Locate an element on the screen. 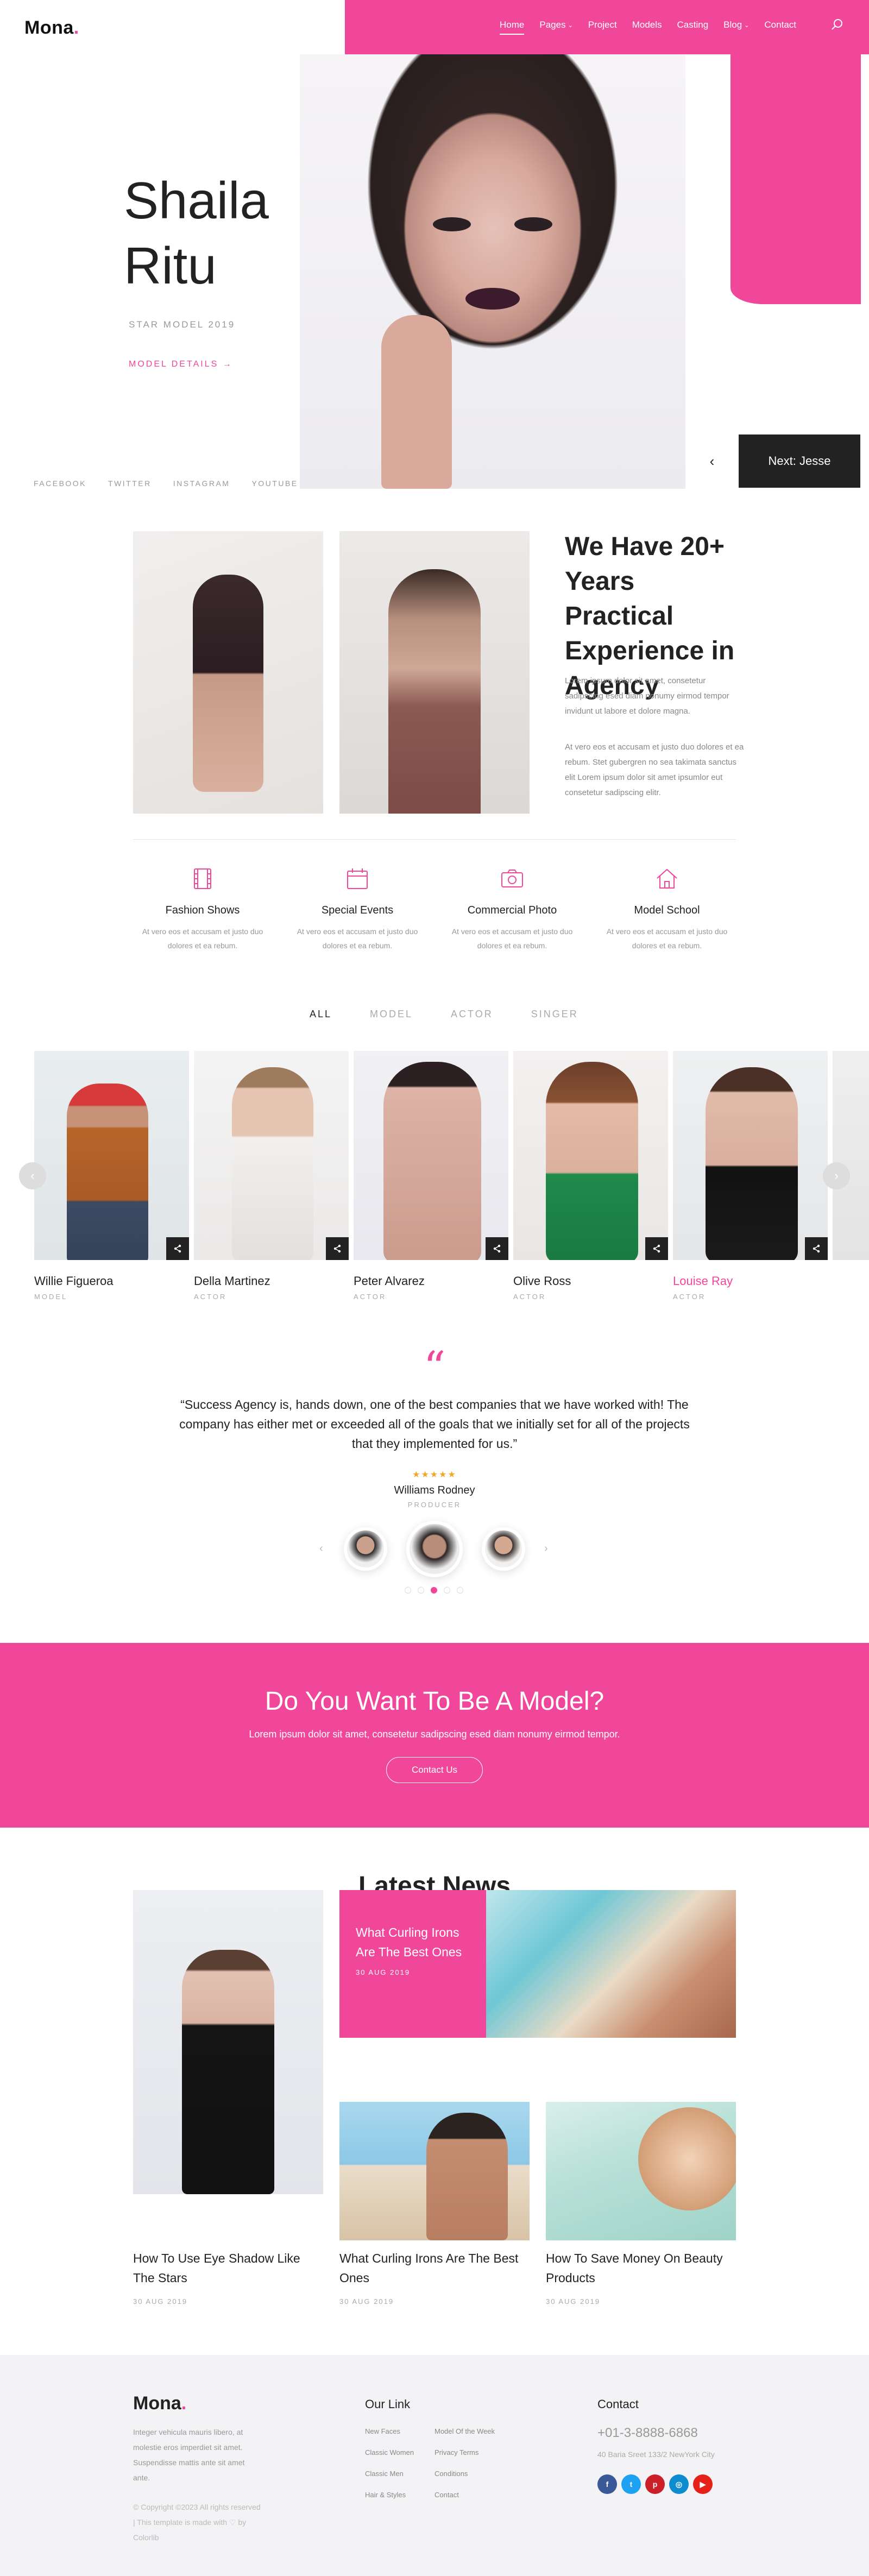 The height and width of the screenshot is (2576, 869). nav-item-contact: Contact is located at coordinates (780, 25).